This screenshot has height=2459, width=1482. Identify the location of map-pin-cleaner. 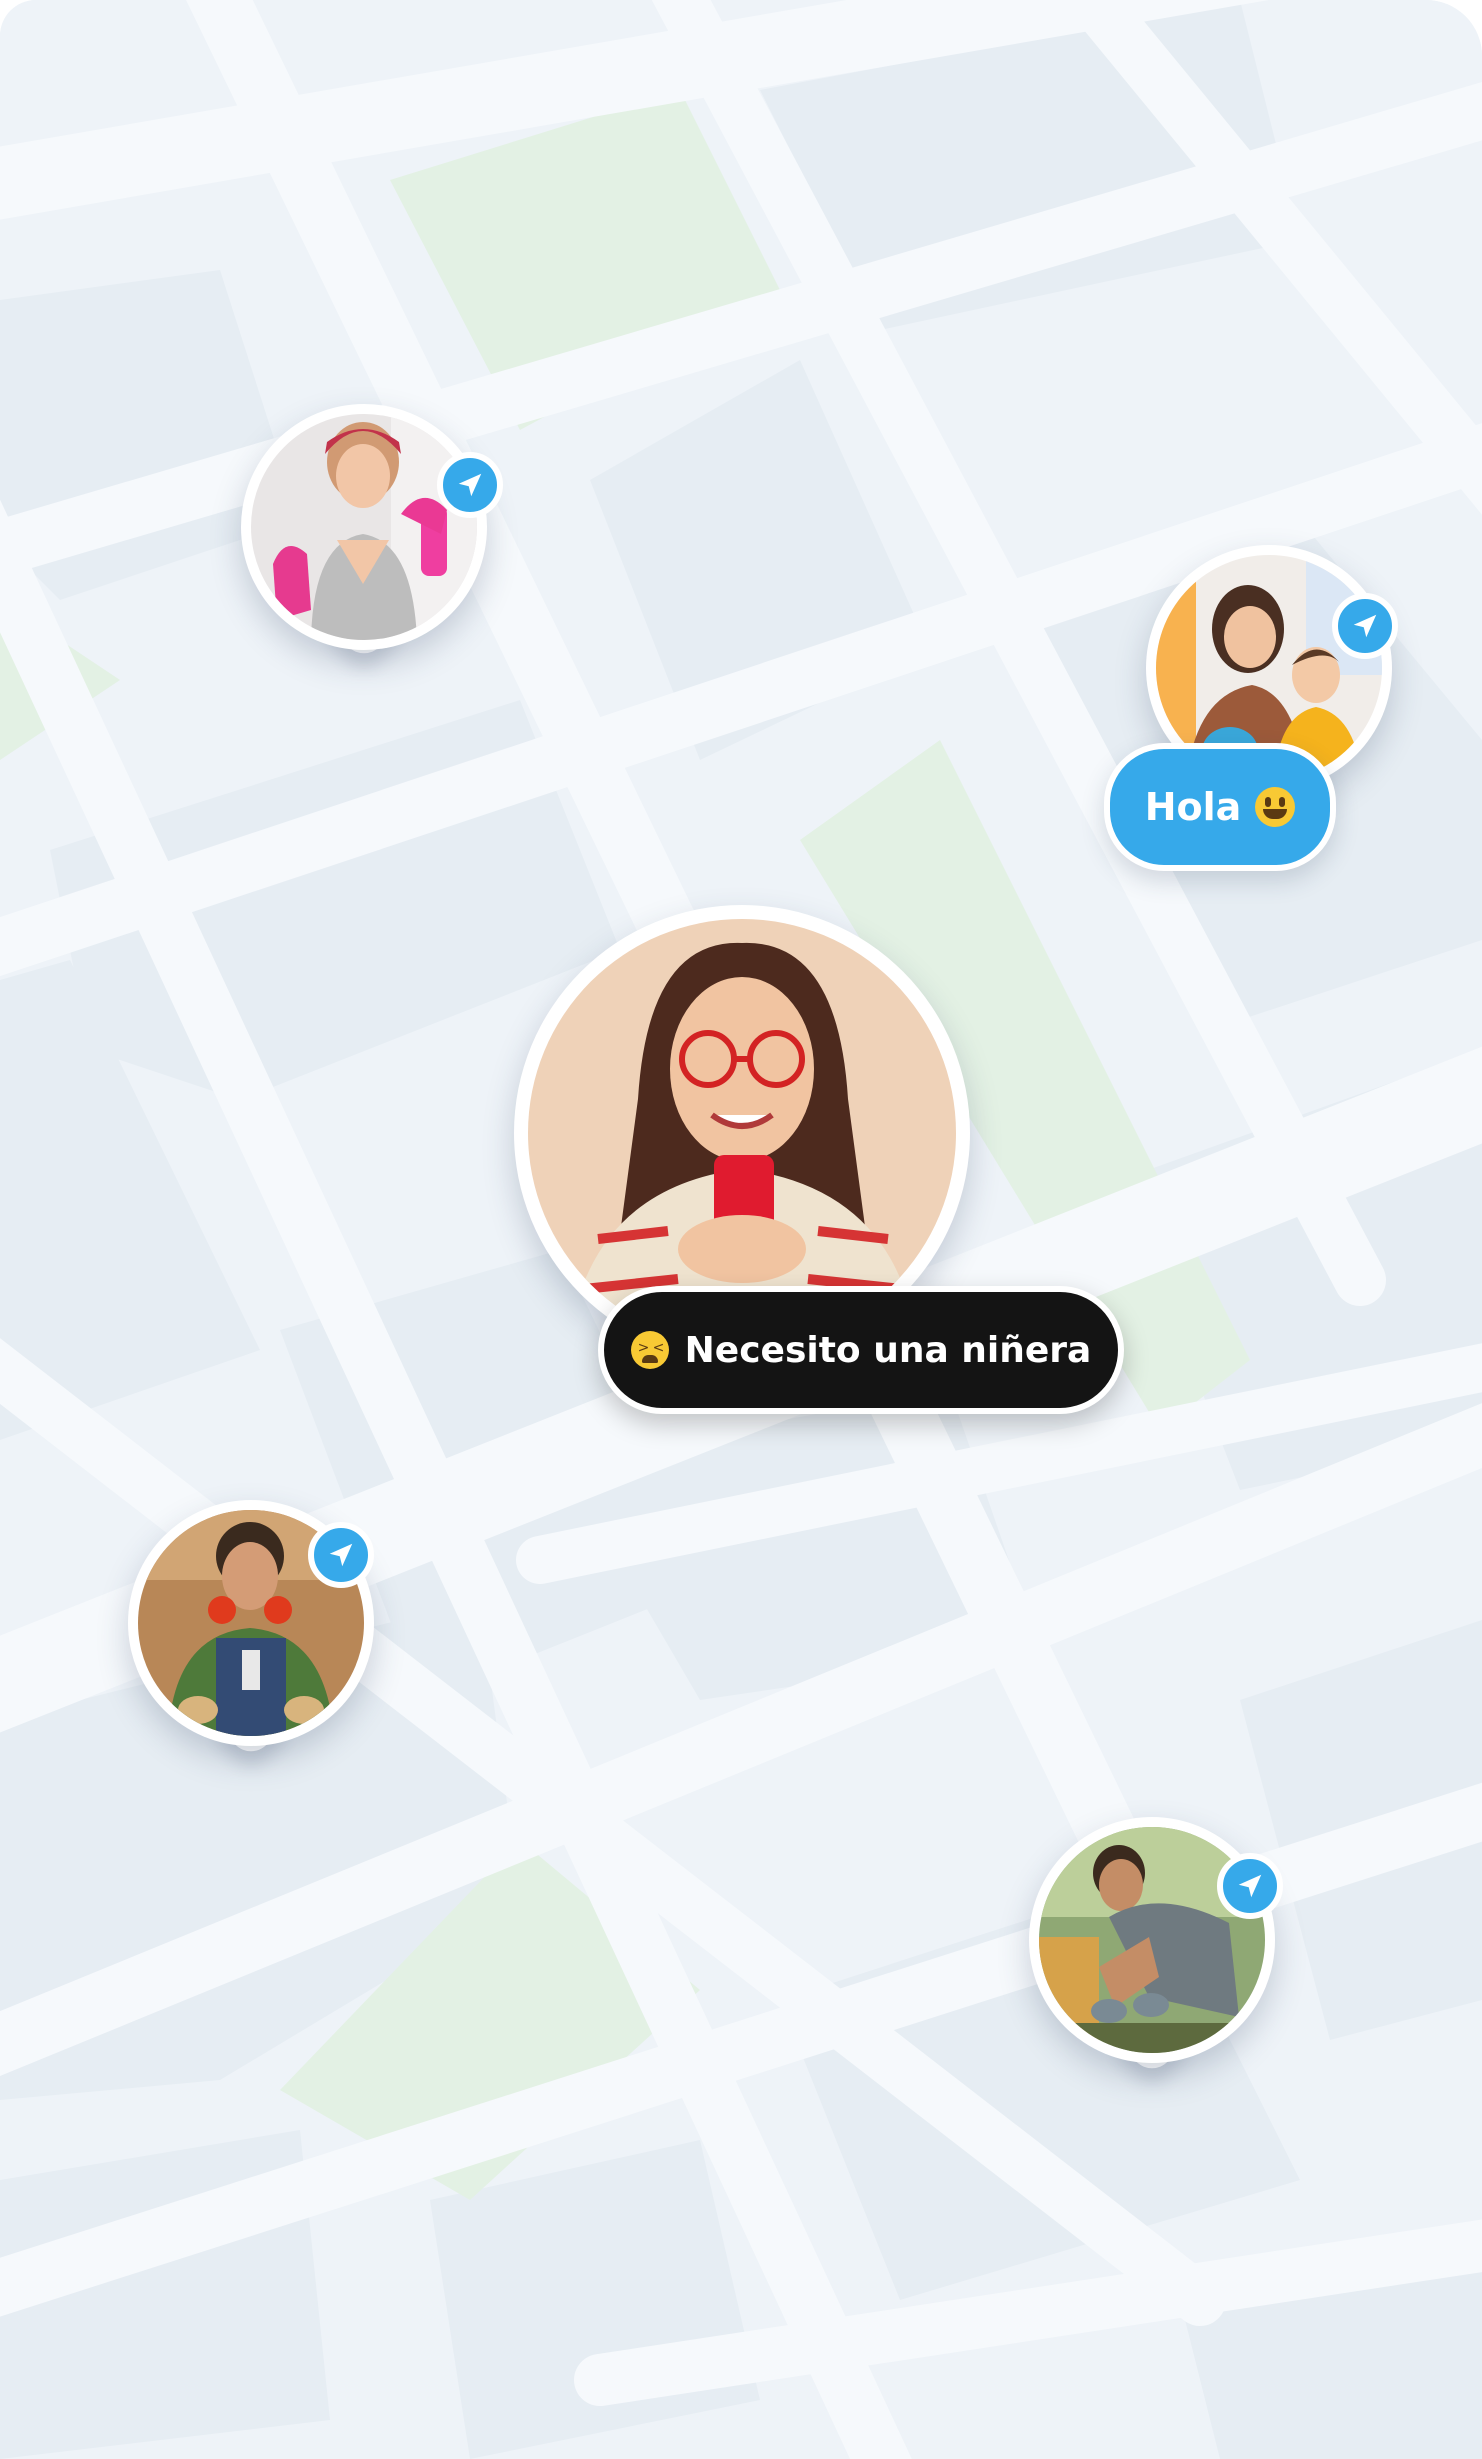
(372, 533).